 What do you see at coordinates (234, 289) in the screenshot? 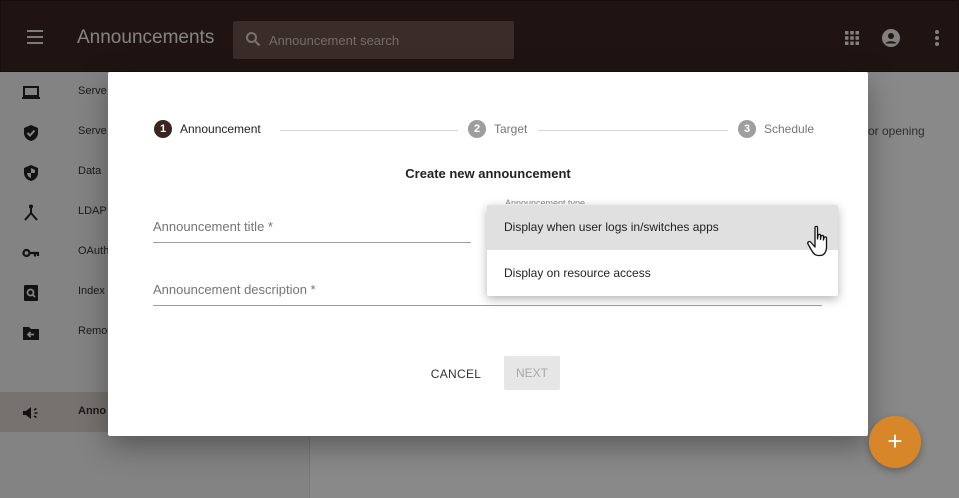
I see `field-label: Announcement description *` at bounding box center [234, 289].